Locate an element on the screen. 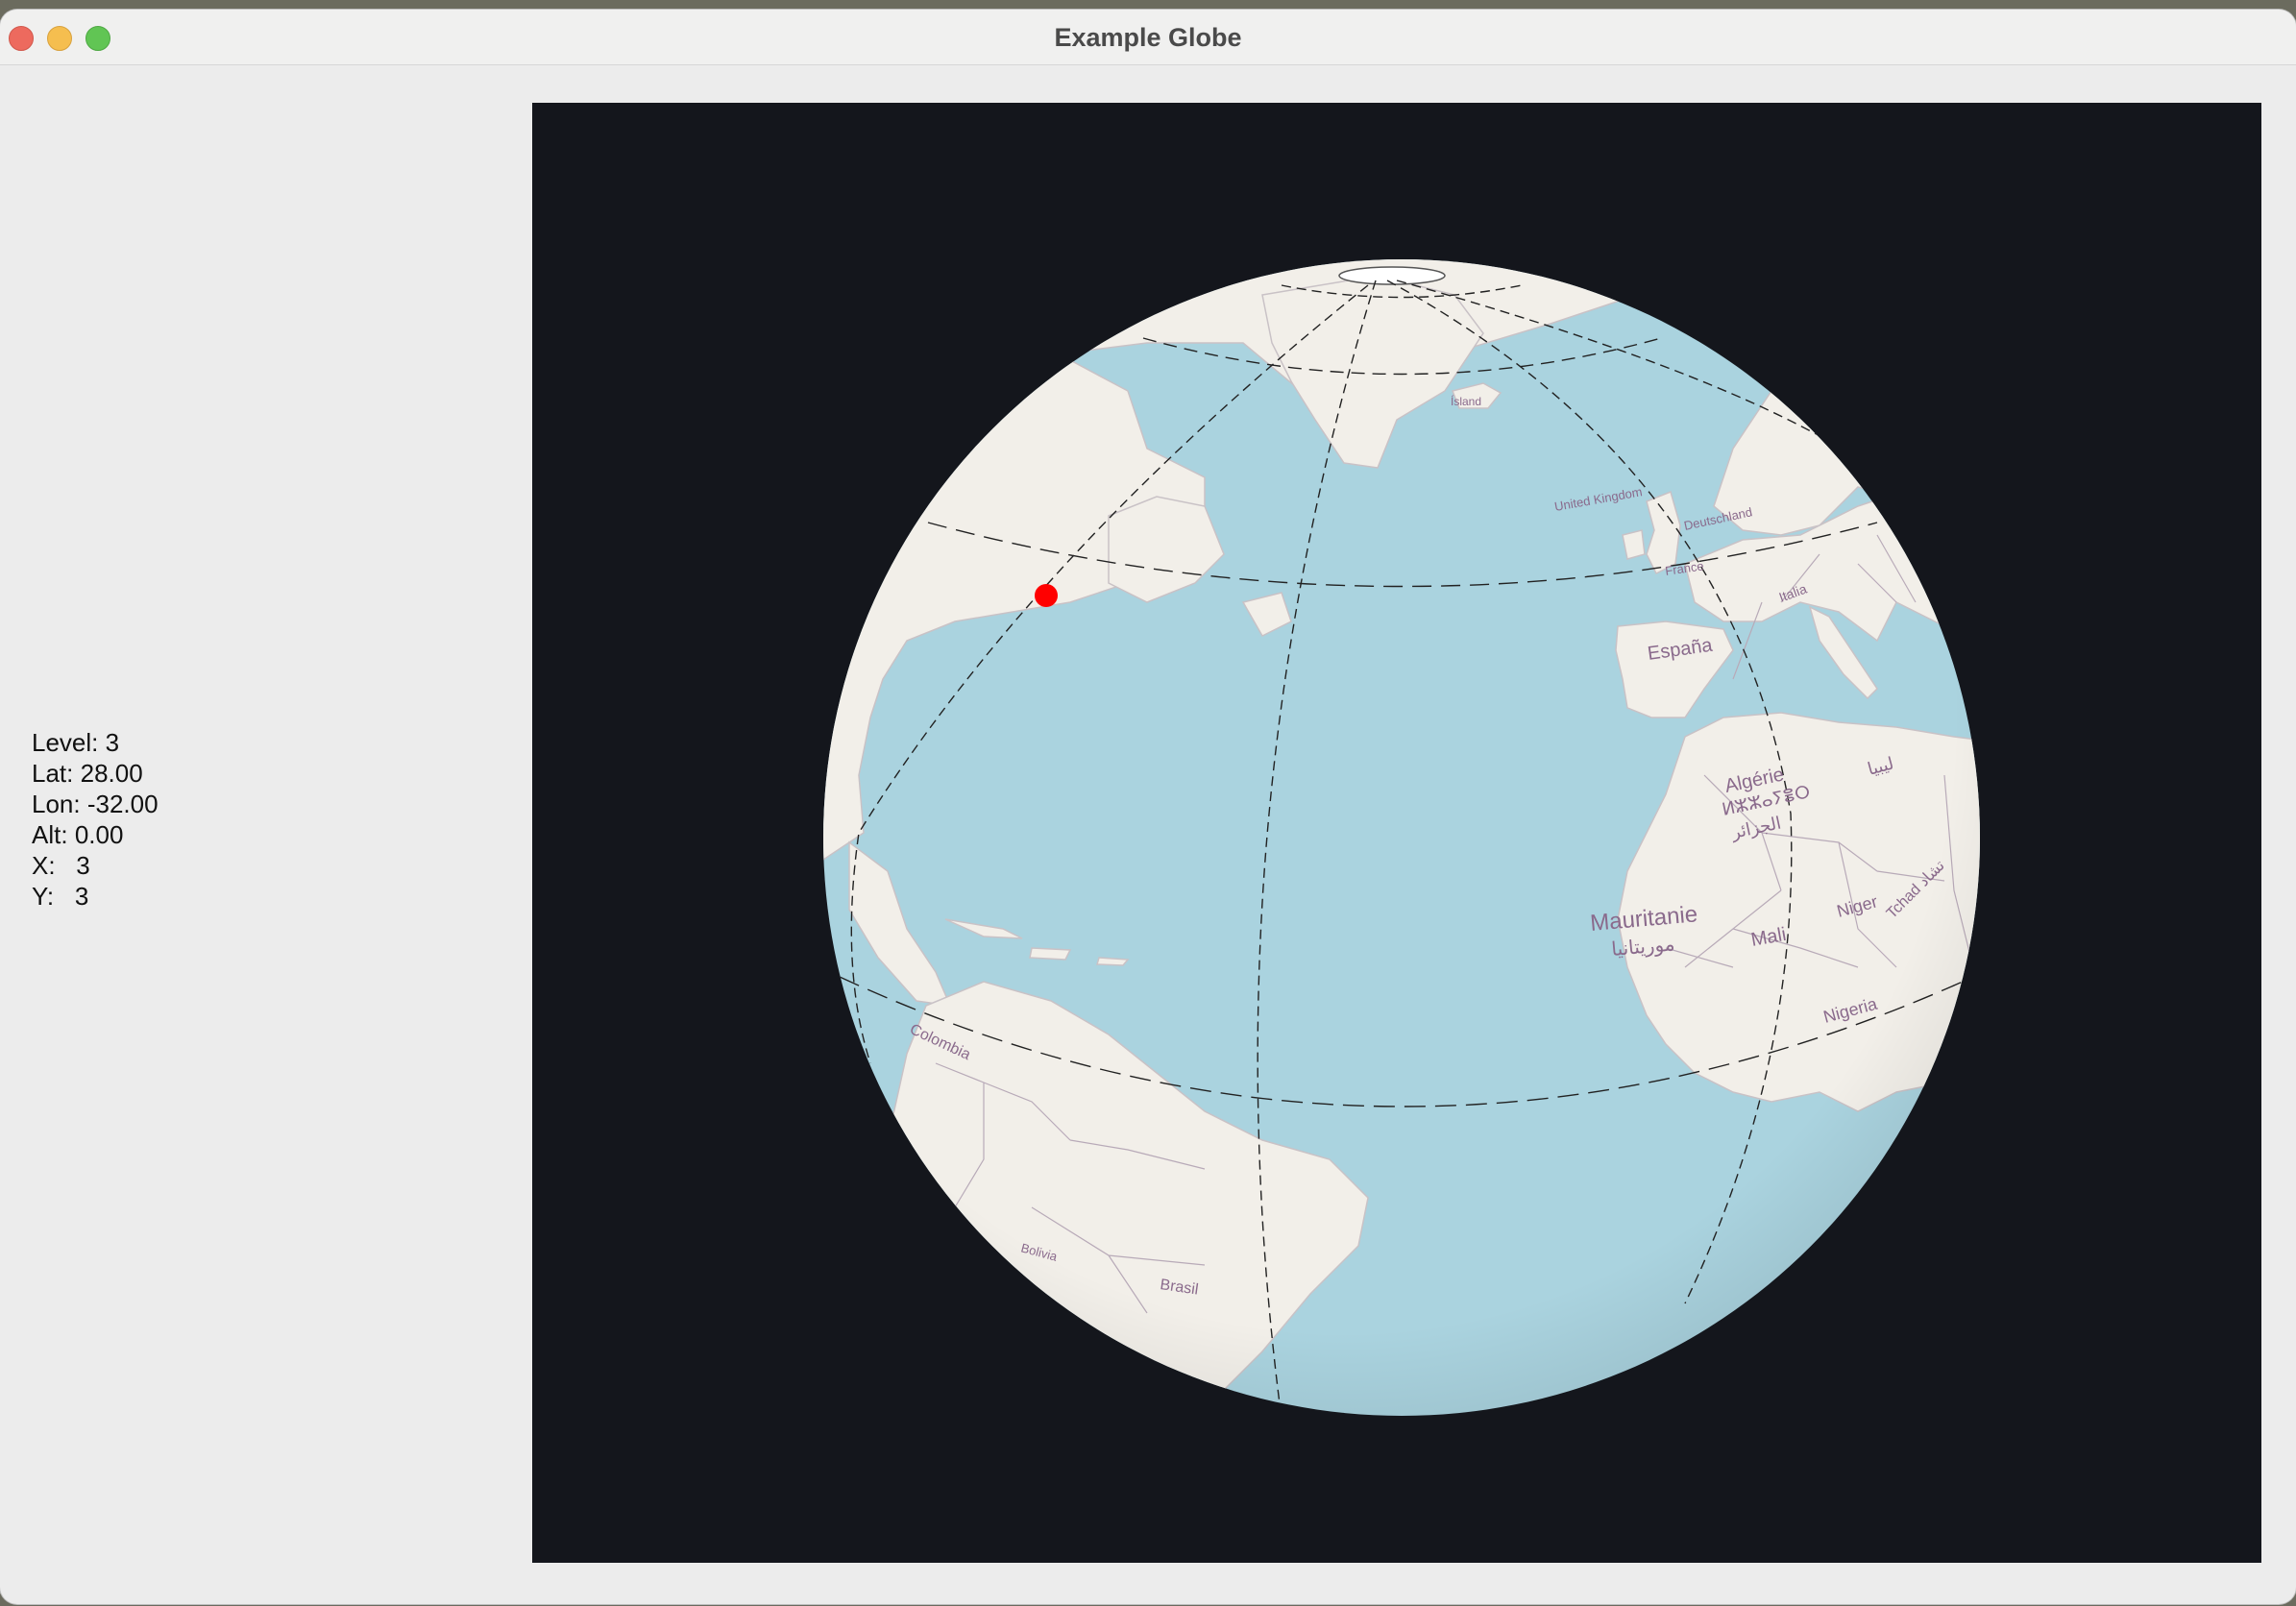 This screenshot has width=2296, height=1606. x-readout: X: 3 is located at coordinates (61, 865).